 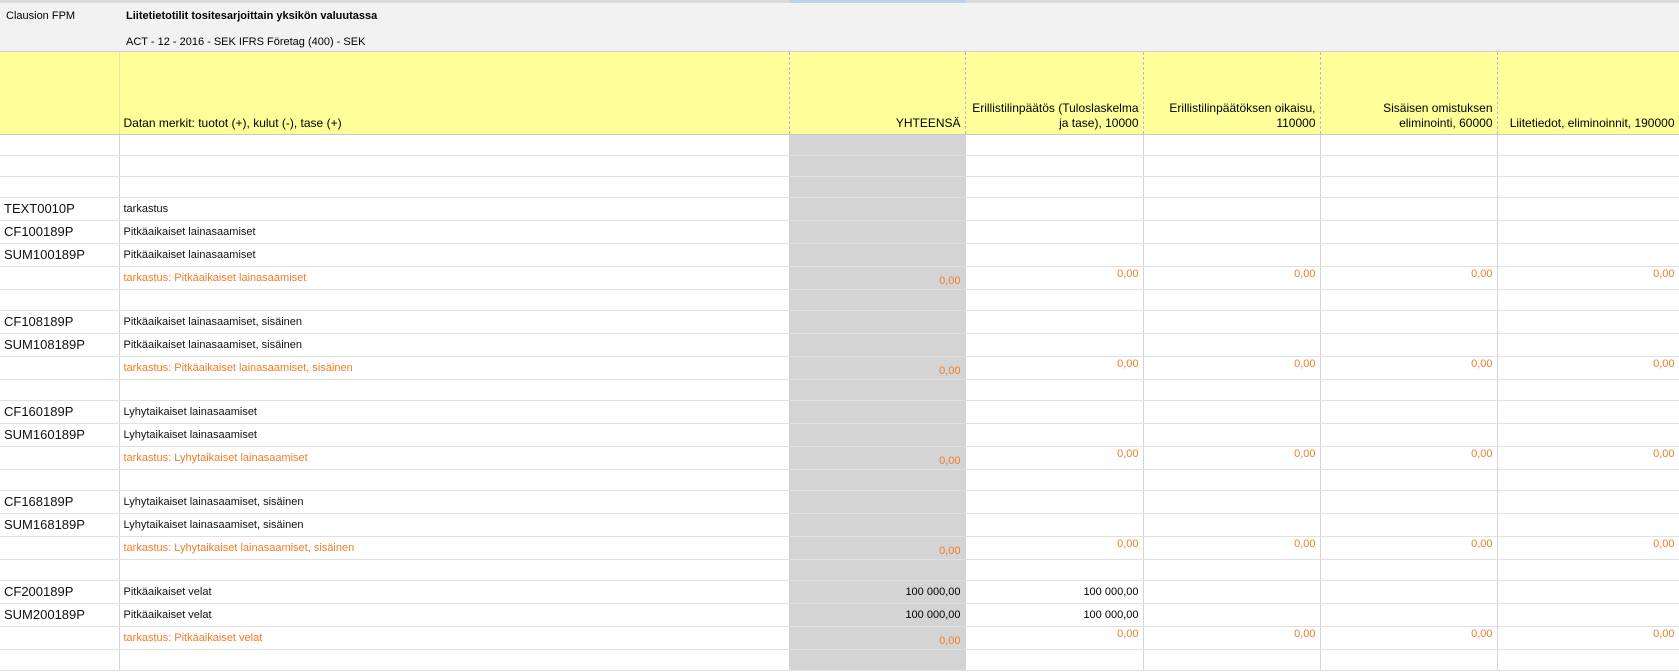 What do you see at coordinates (1232, 93) in the screenshot?
I see `column-header-110000: Erillistilinpäätöksen oikaisu, 110000` at bounding box center [1232, 93].